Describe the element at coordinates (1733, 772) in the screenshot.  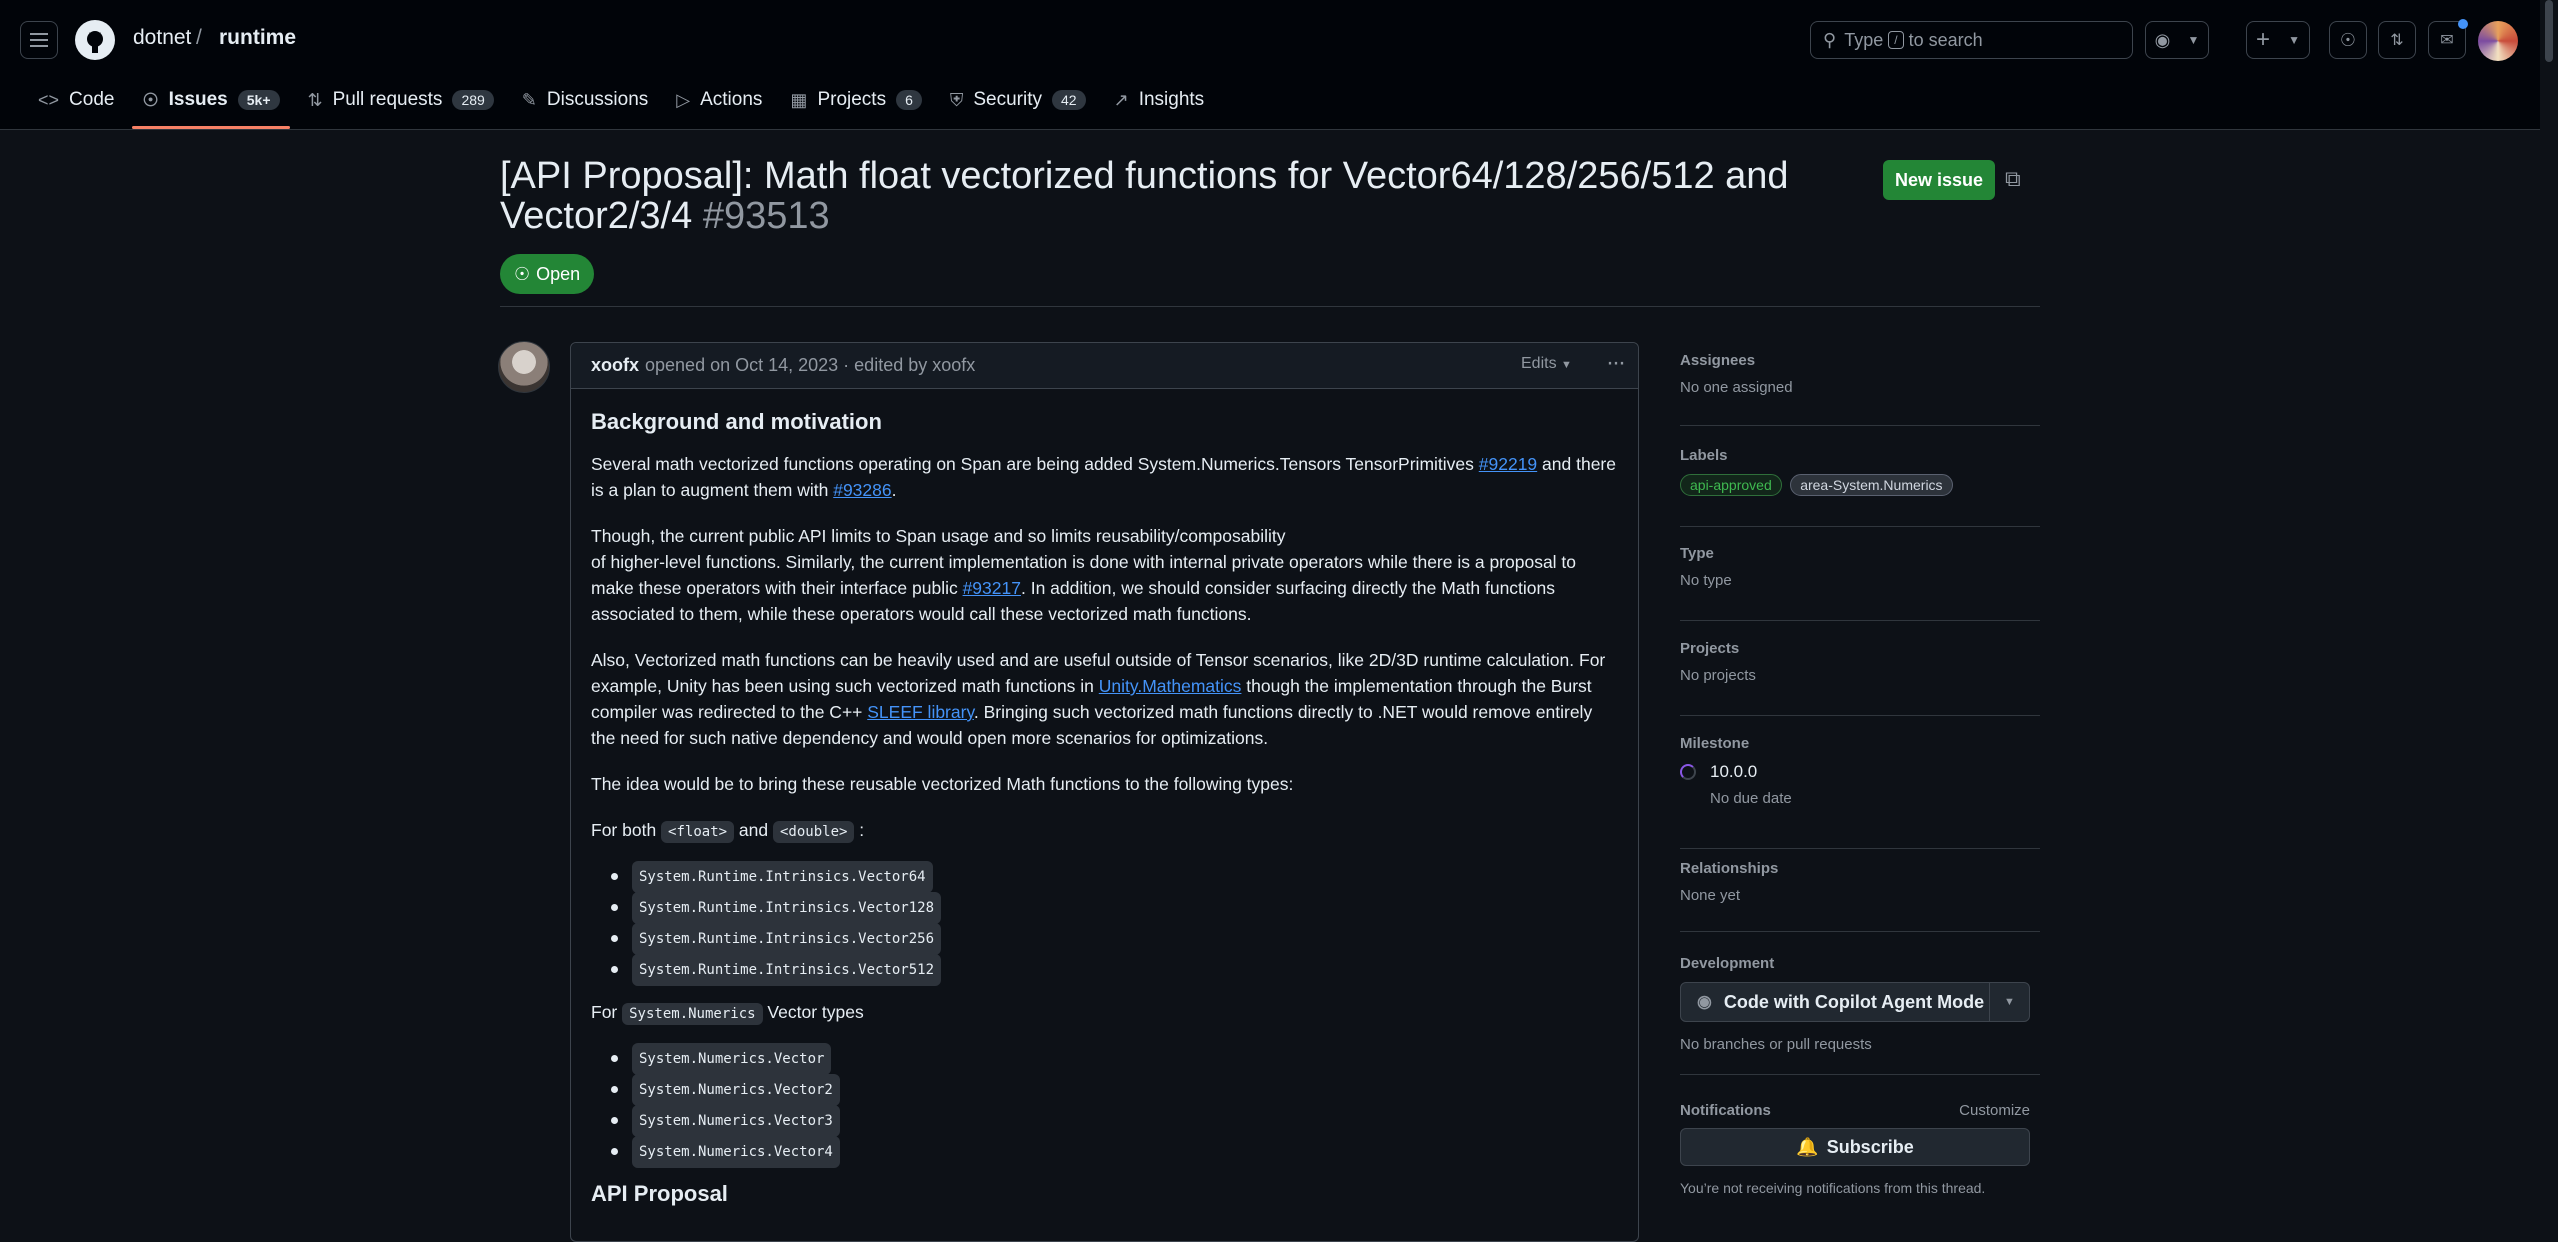
I see `milestone-name: 10.0.0` at that location.